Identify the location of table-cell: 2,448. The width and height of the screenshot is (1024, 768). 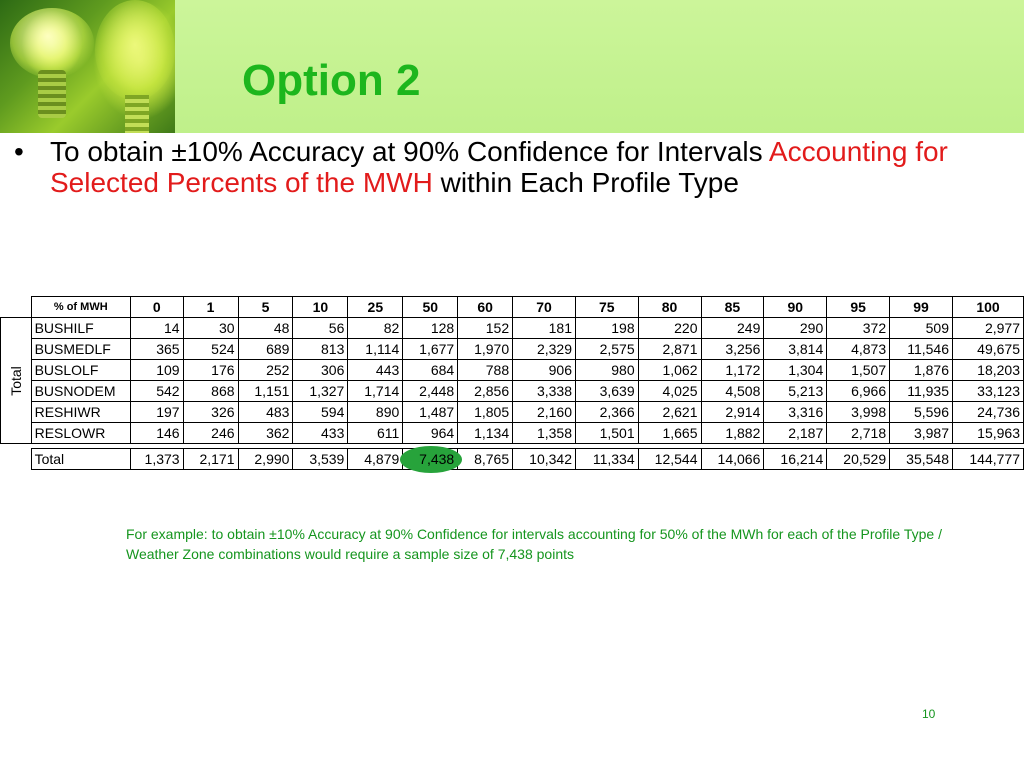
(430, 391).